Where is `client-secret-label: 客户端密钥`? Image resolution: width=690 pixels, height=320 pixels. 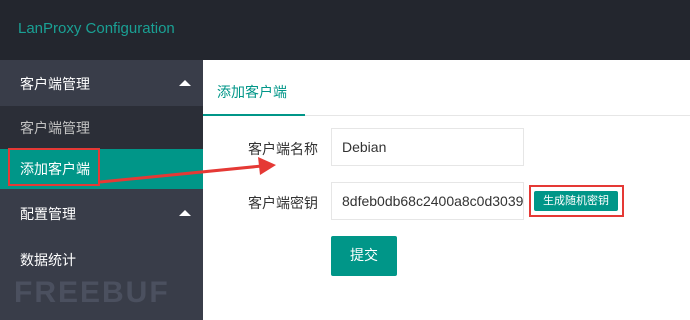
client-secret-label: 客户端密钥 is located at coordinates (283, 204).